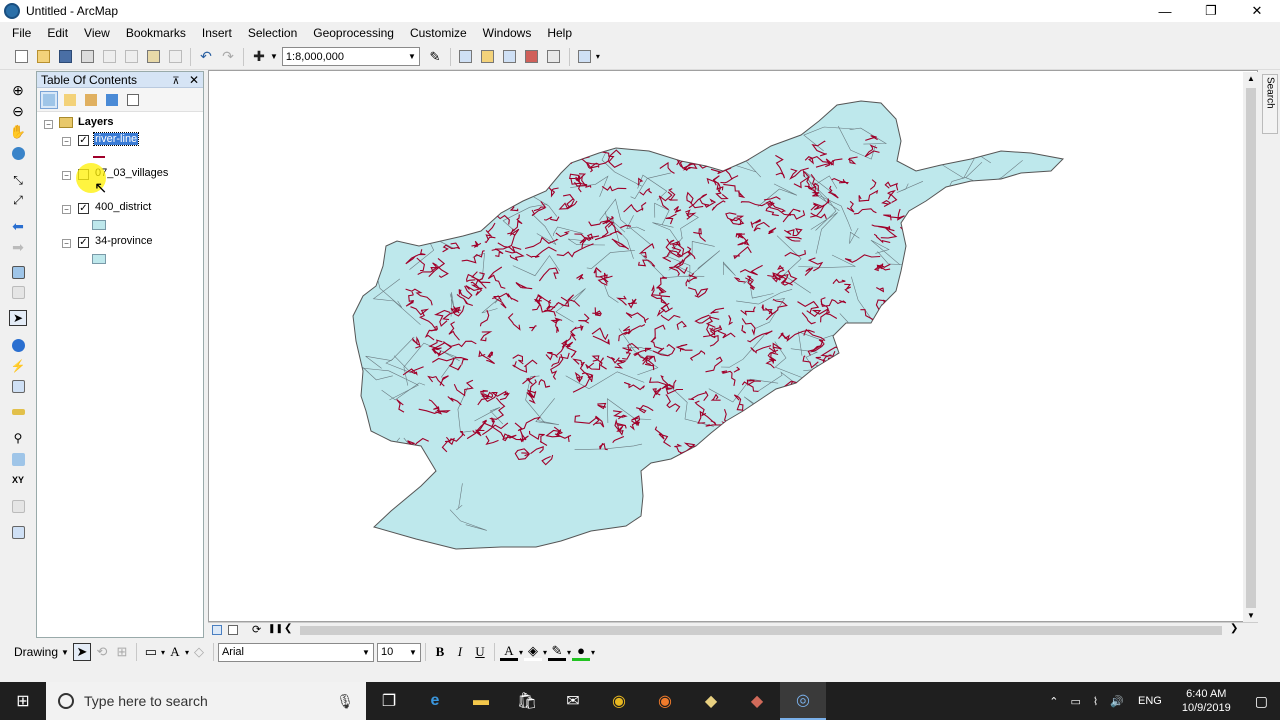  What do you see at coordinates (532, 57) in the screenshot?
I see `arctoolbox-icon` at bounding box center [532, 57].